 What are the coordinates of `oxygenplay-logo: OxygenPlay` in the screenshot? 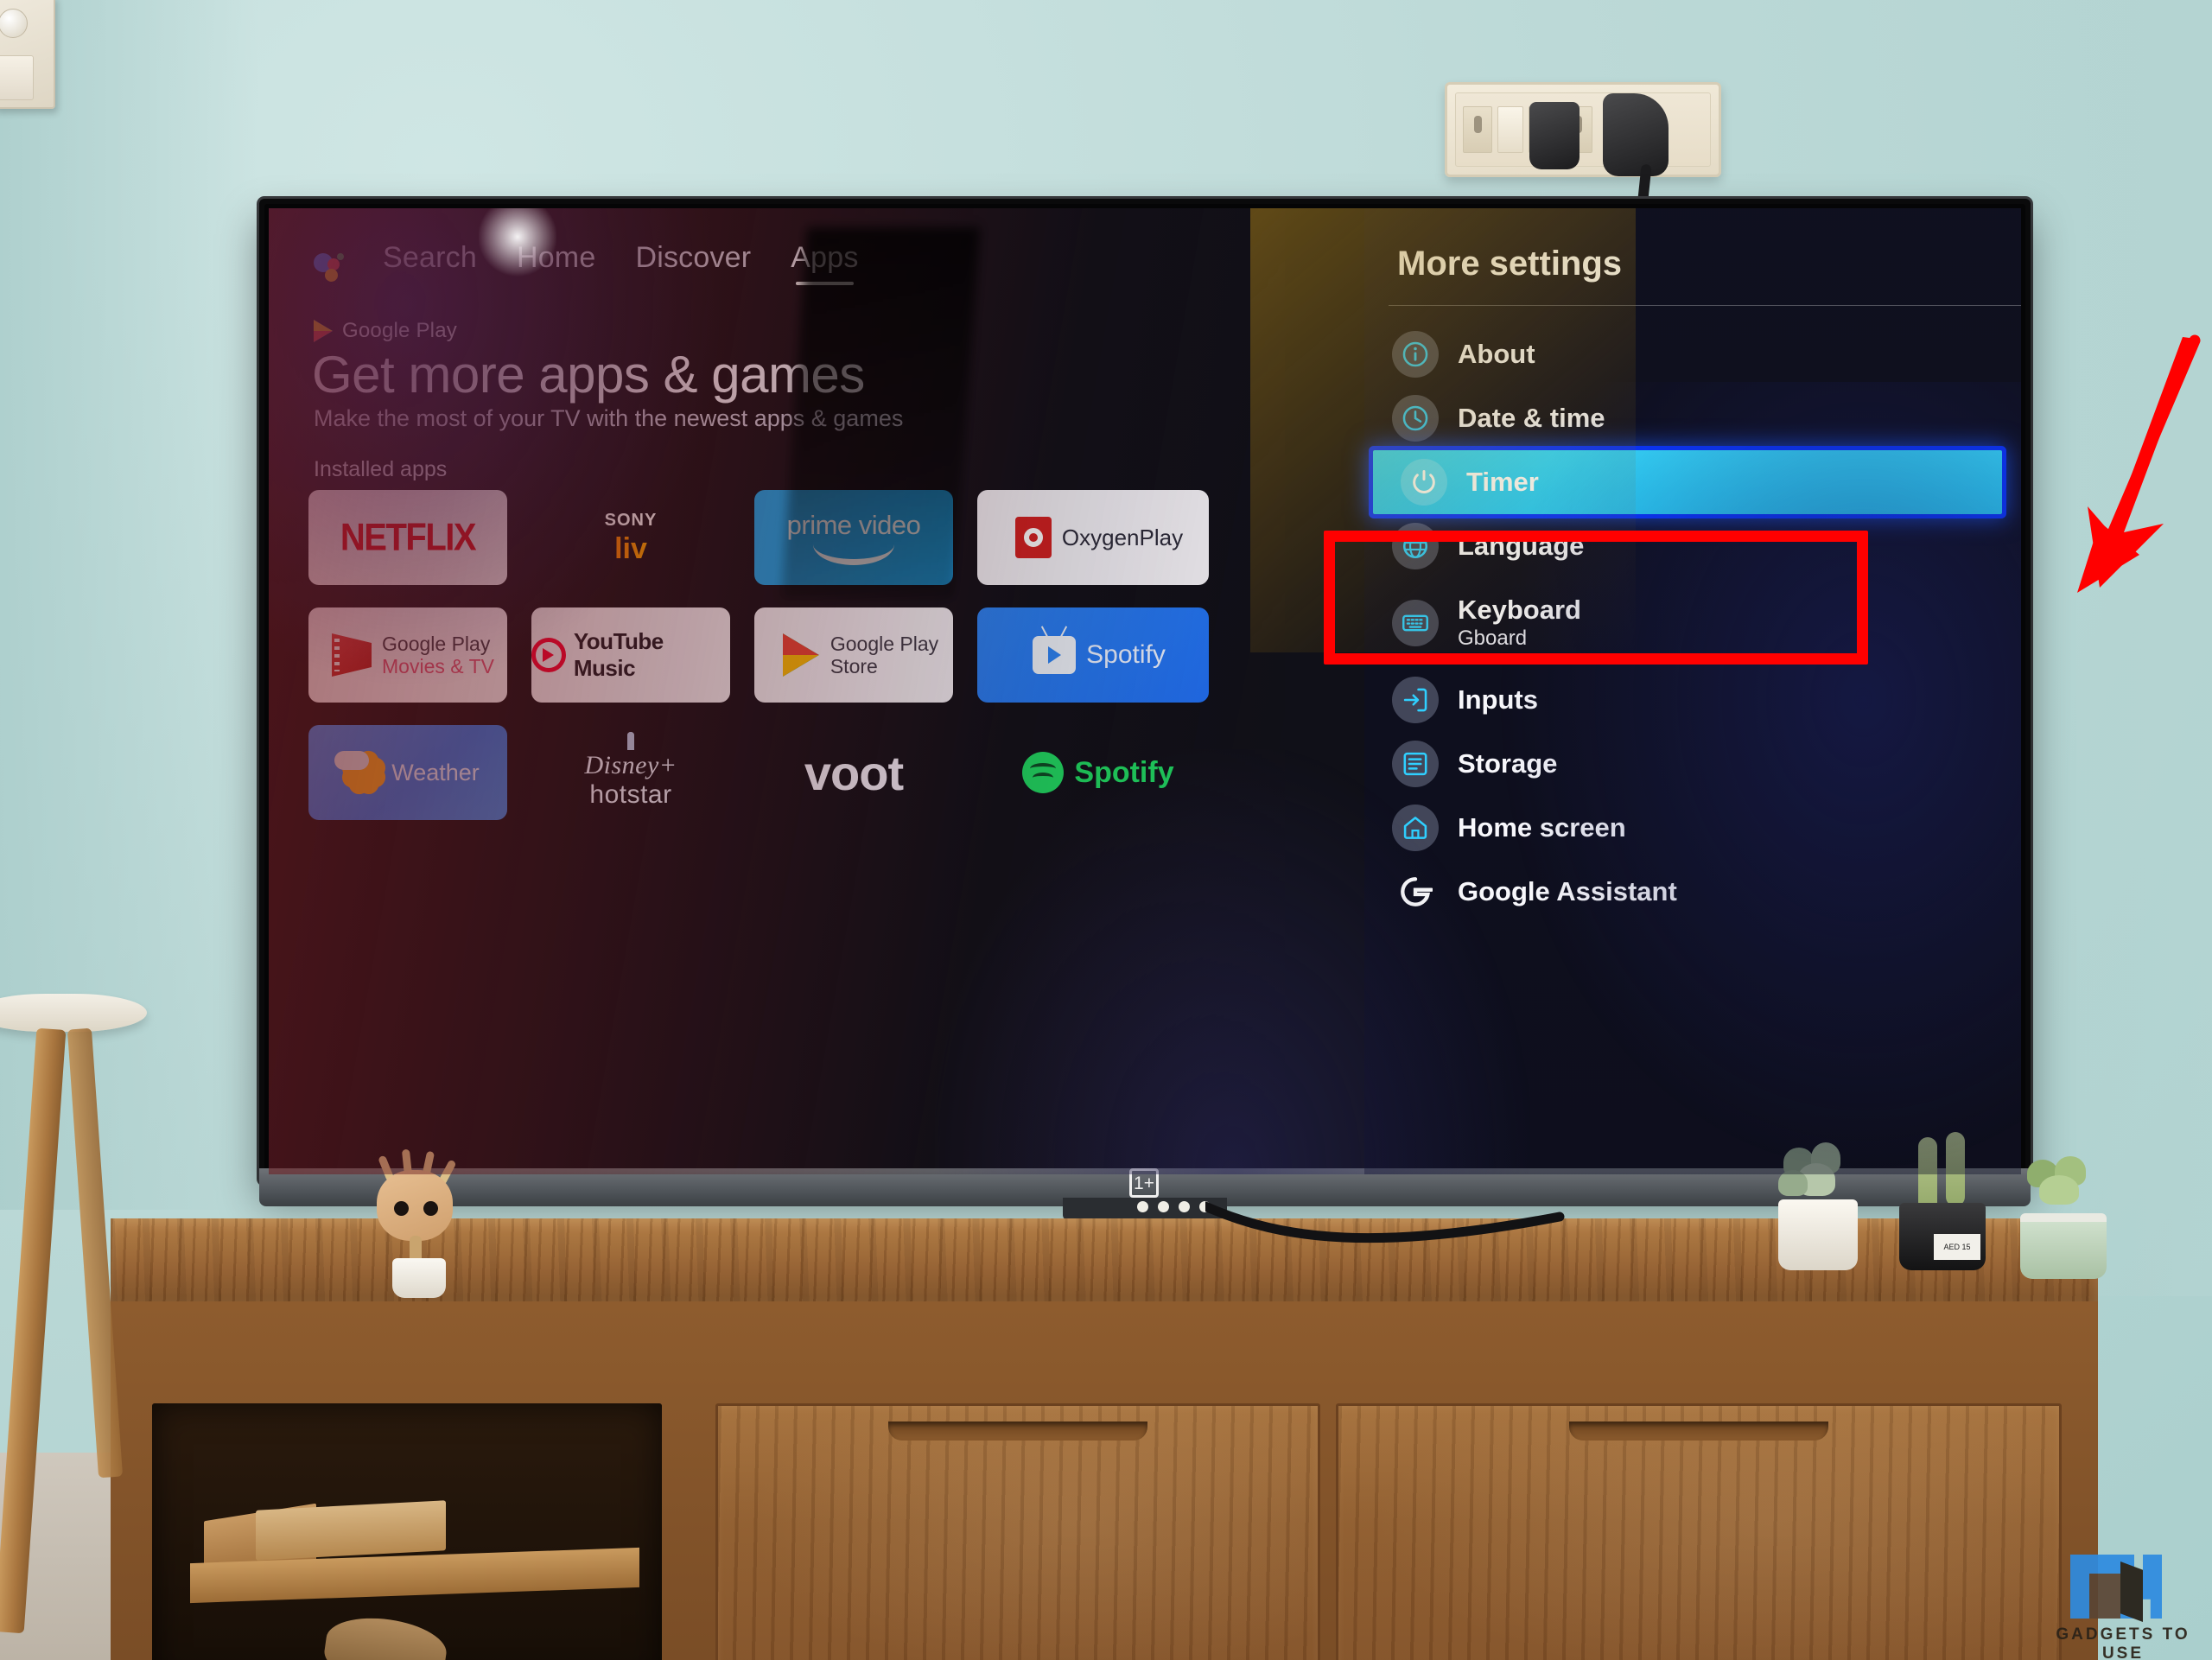 It's located at (1093, 537).